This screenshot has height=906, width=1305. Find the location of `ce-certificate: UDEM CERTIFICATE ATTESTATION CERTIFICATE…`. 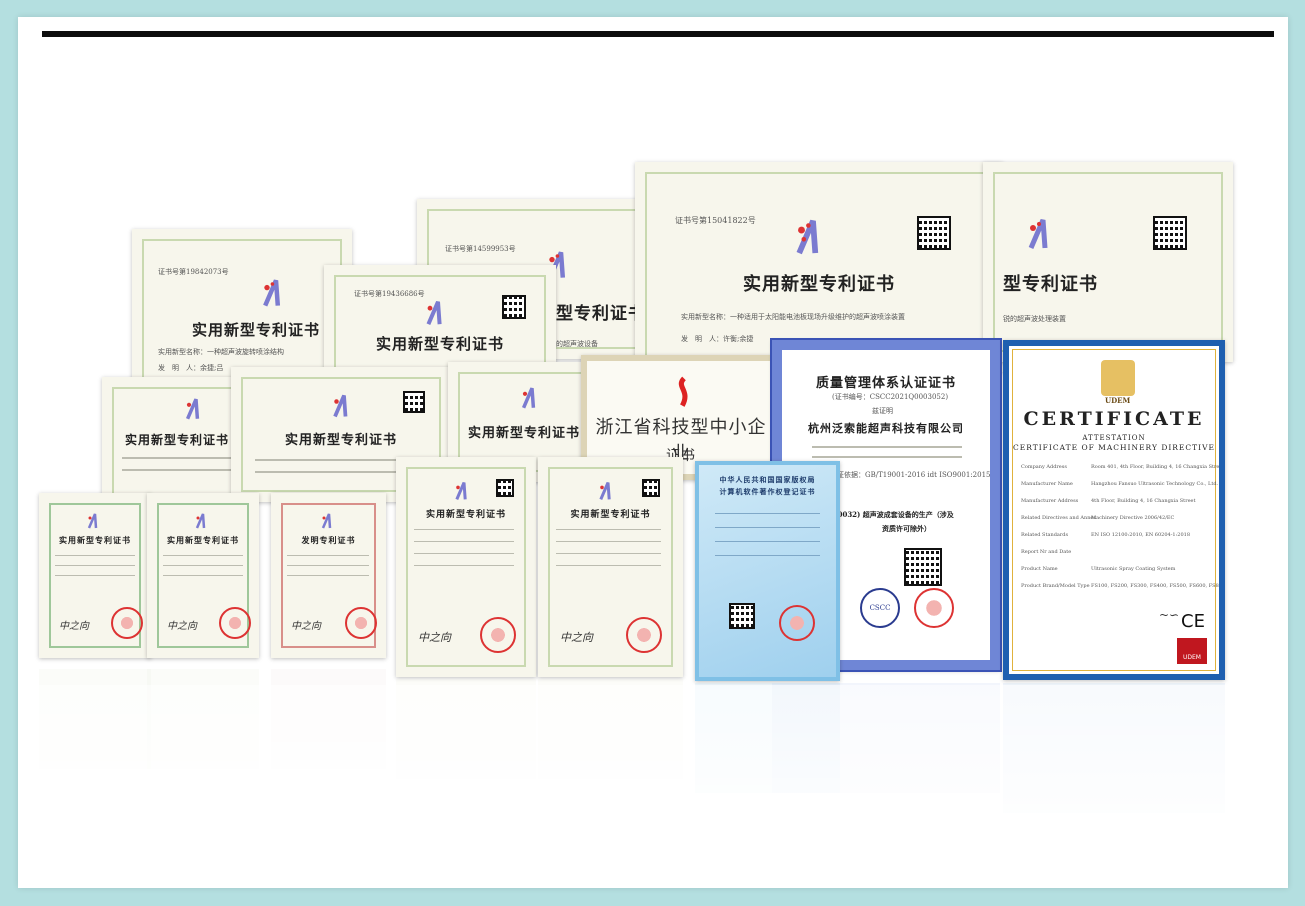

ce-certificate: UDEM CERTIFICATE ATTESTATION CERTIFICATE… is located at coordinates (1114, 510).